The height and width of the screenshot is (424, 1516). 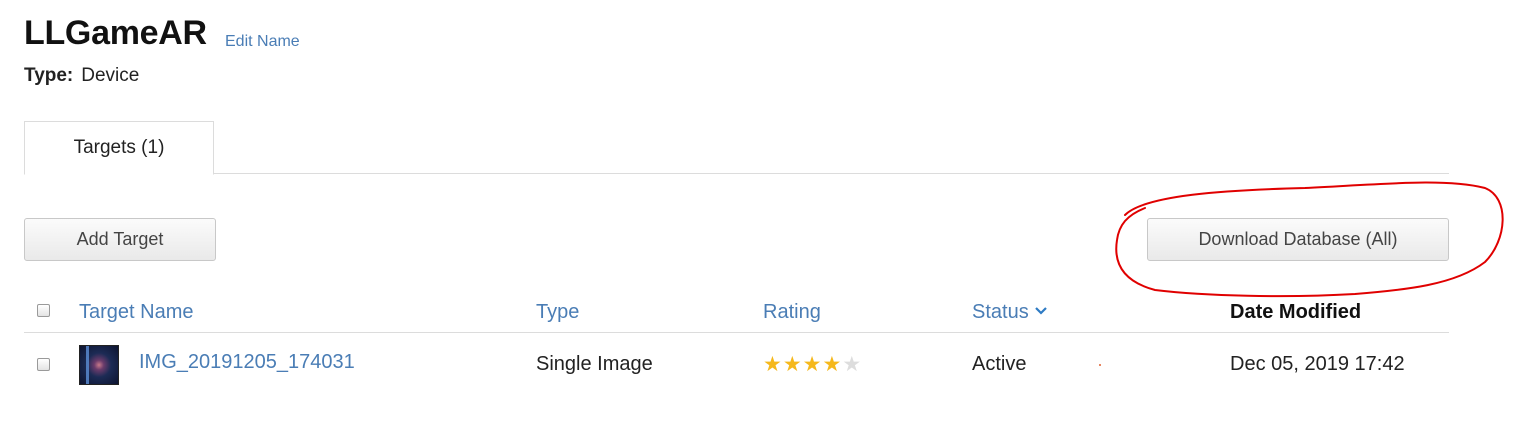 I want to click on target-thumbnail-image, so click(x=99, y=365).